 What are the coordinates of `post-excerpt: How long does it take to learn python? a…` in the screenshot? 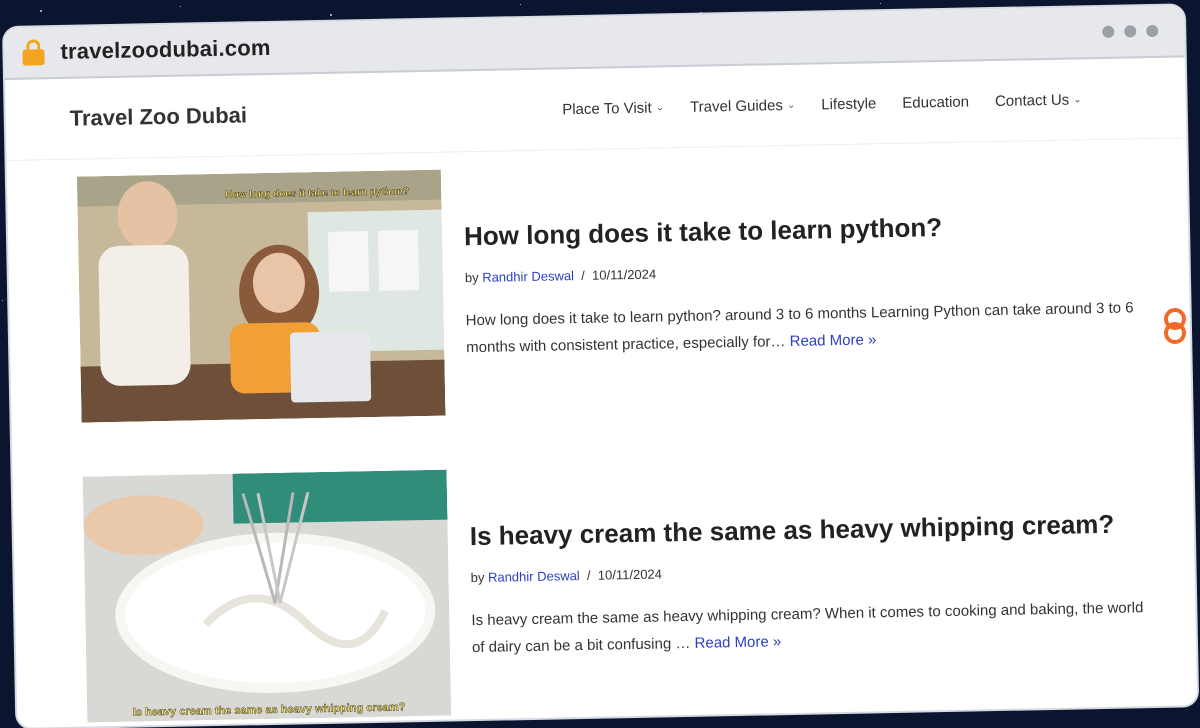 It's located at (799, 328).